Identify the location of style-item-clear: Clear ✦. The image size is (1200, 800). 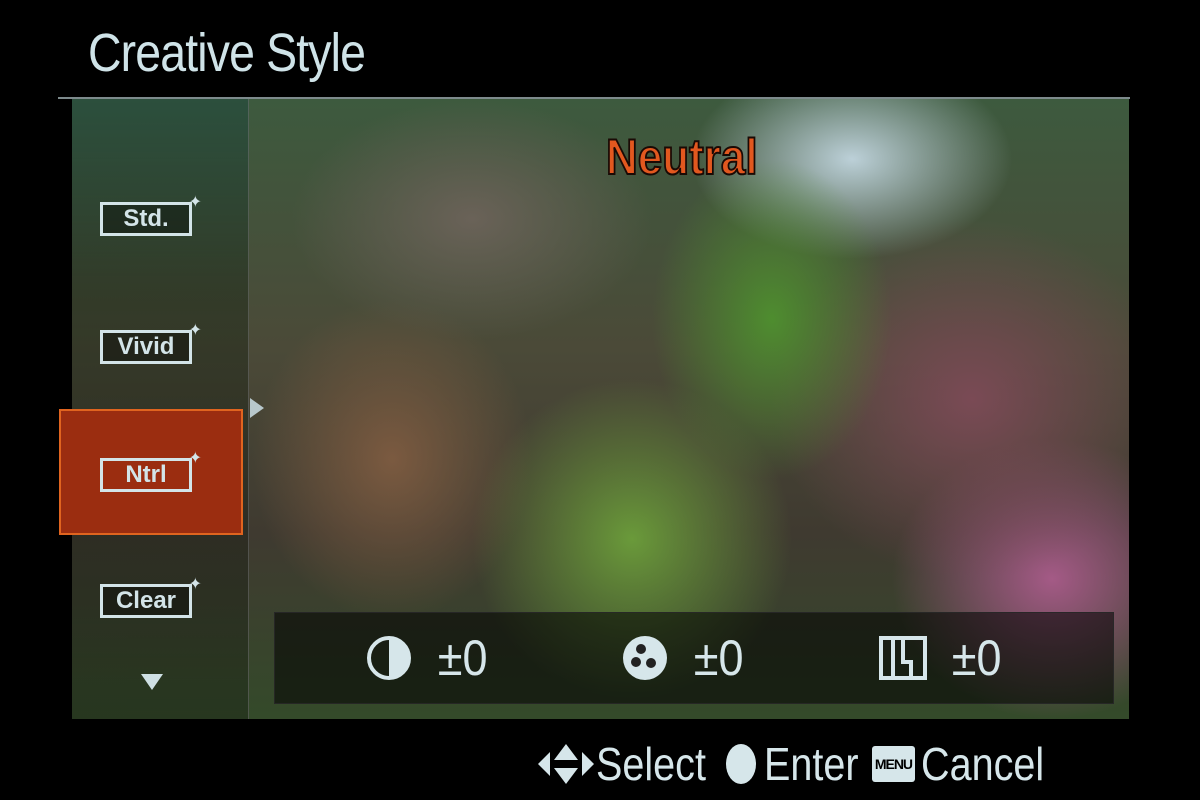
(151, 598).